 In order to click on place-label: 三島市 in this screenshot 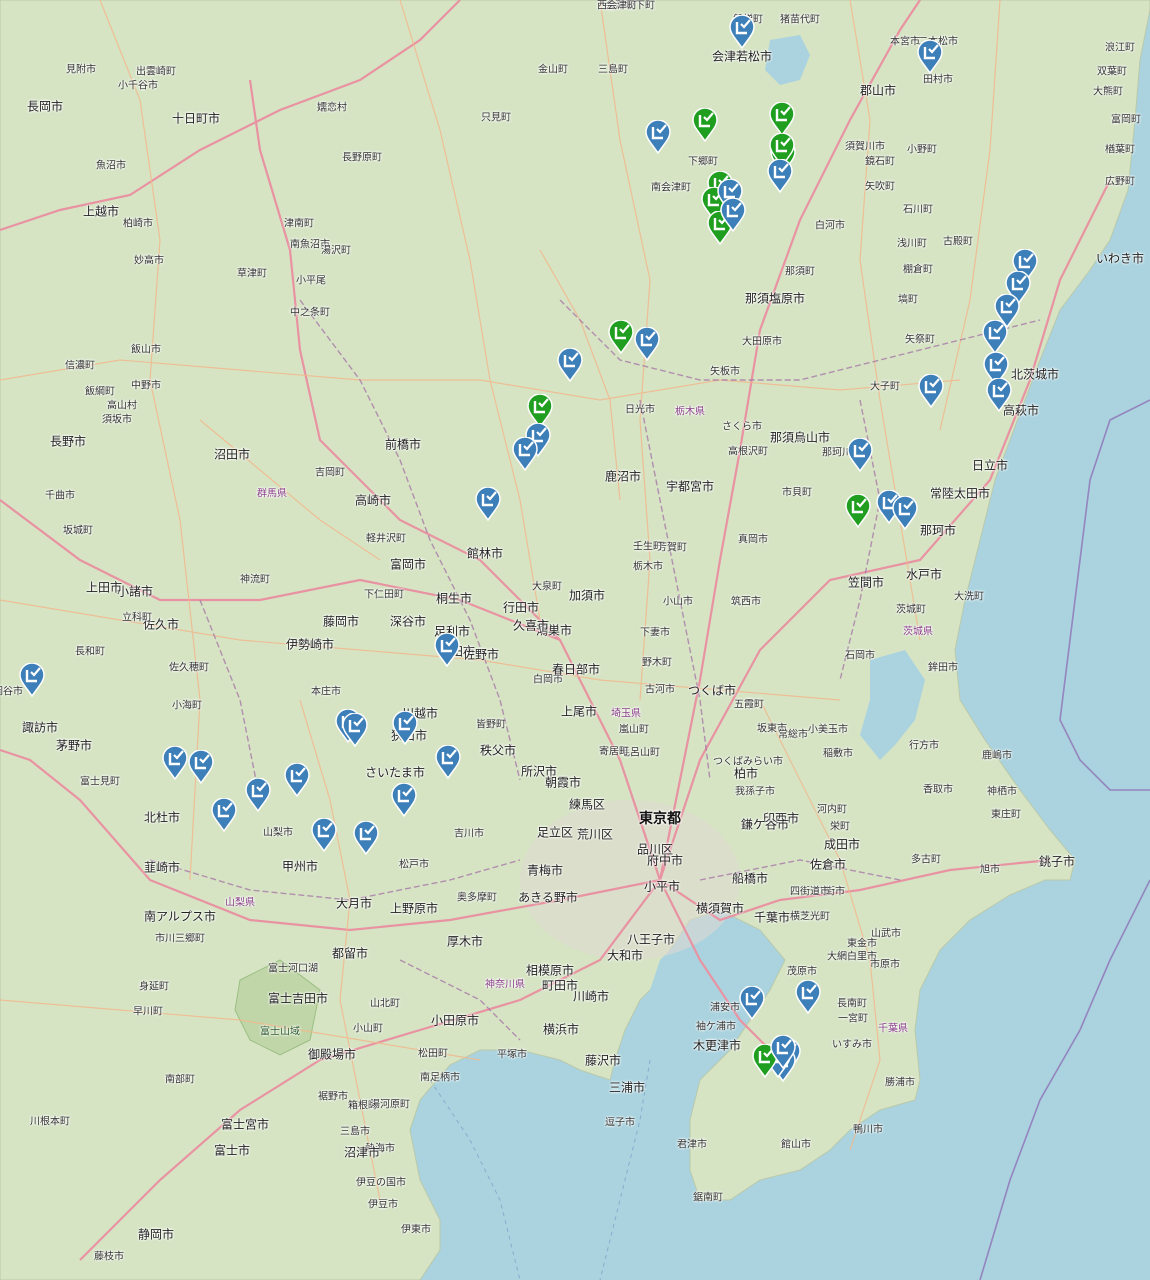, I will do `click(355, 1132)`.